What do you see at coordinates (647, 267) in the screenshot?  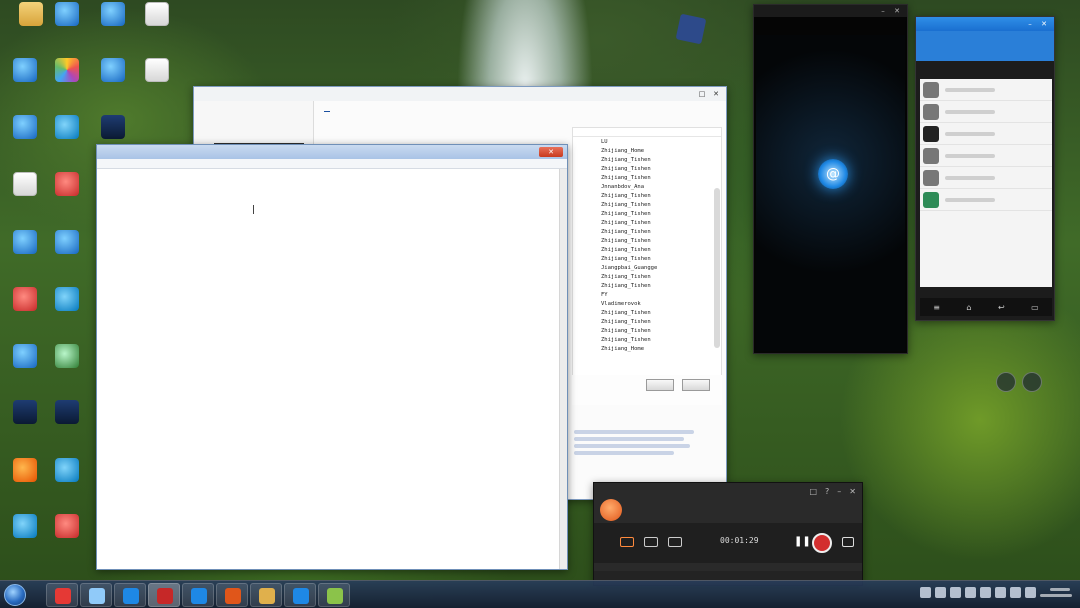 I see `log-row: Jiangpbai_Guangge` at bounding box center [647, 267].